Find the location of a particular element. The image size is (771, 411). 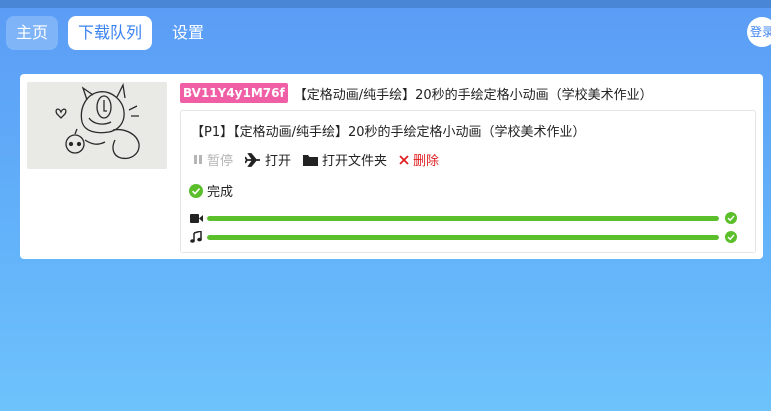

tab-download-queue: 下载队列 is located at coordinates (110, 33).